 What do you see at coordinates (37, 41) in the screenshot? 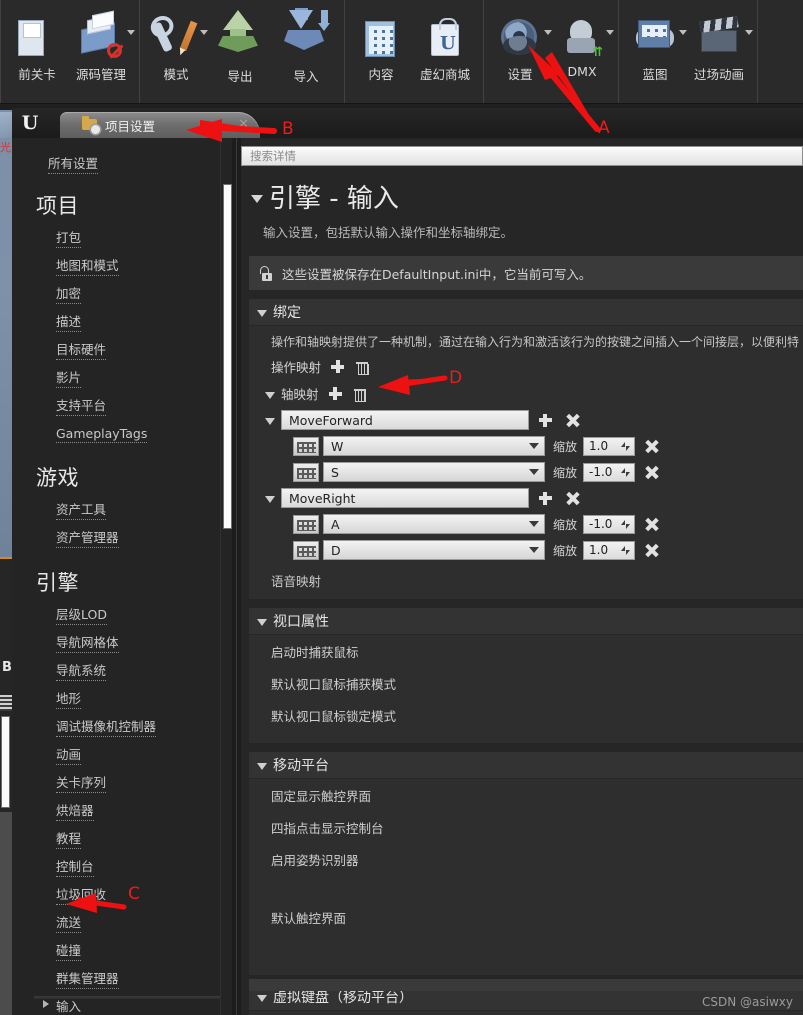
I see `toolbar-button-save-current-level: 前关卡` at bounding box center [37, 41].